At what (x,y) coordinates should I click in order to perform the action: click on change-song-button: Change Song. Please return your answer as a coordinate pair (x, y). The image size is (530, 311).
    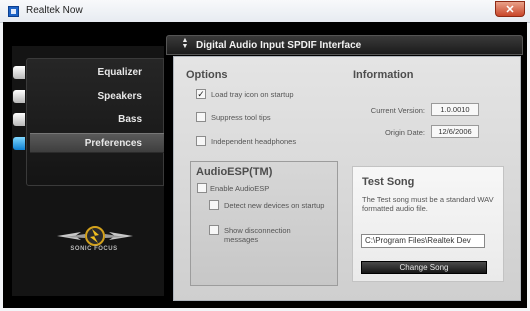
    Looking at the image, I should click on (424, 267).